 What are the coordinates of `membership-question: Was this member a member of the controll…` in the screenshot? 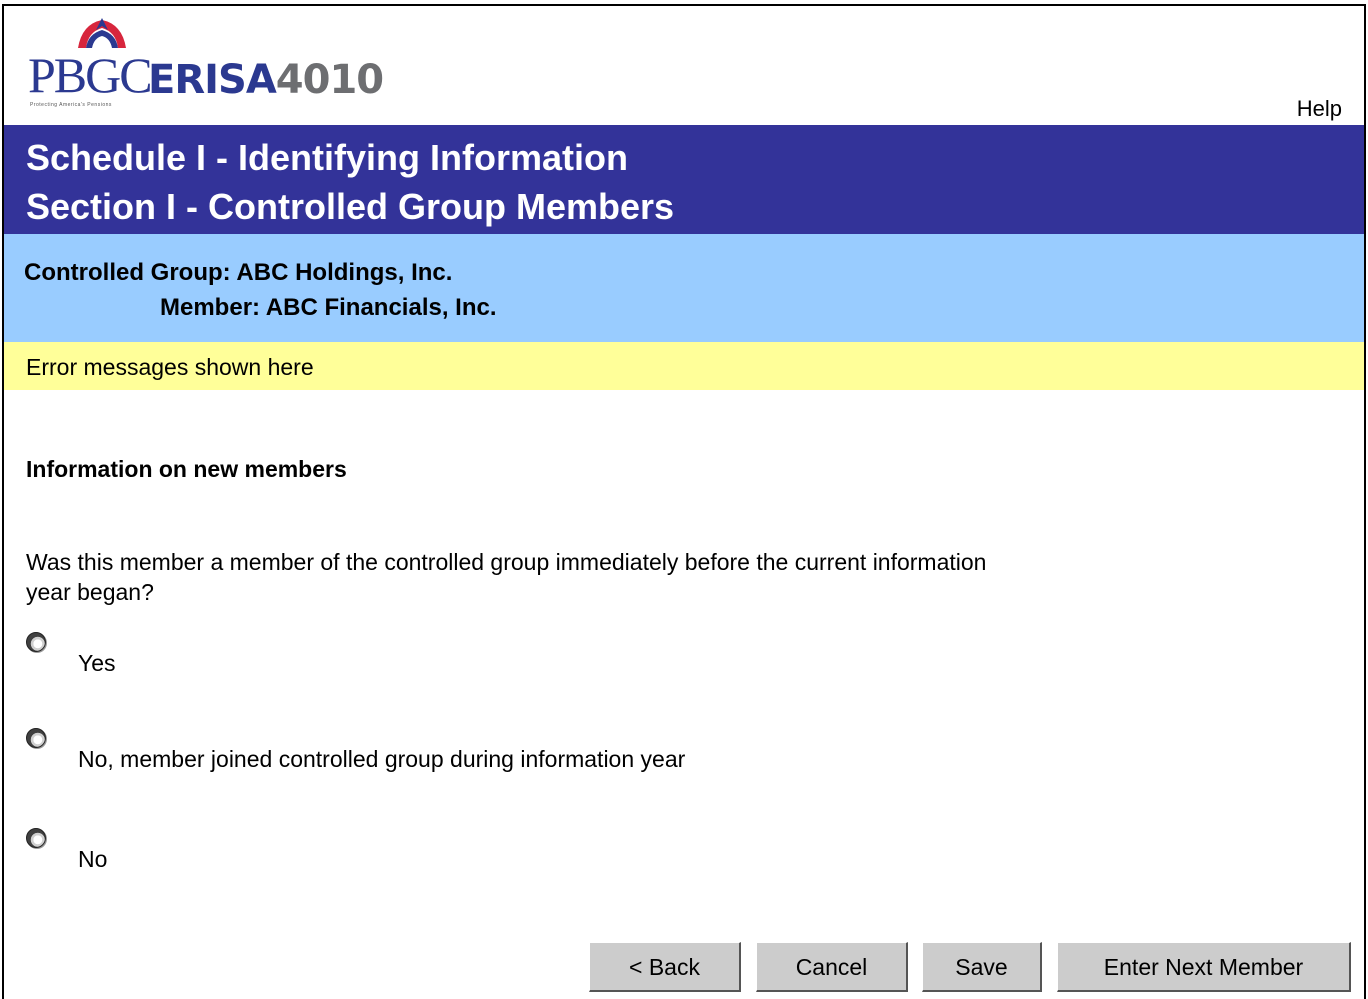 It's located at (506, 577).